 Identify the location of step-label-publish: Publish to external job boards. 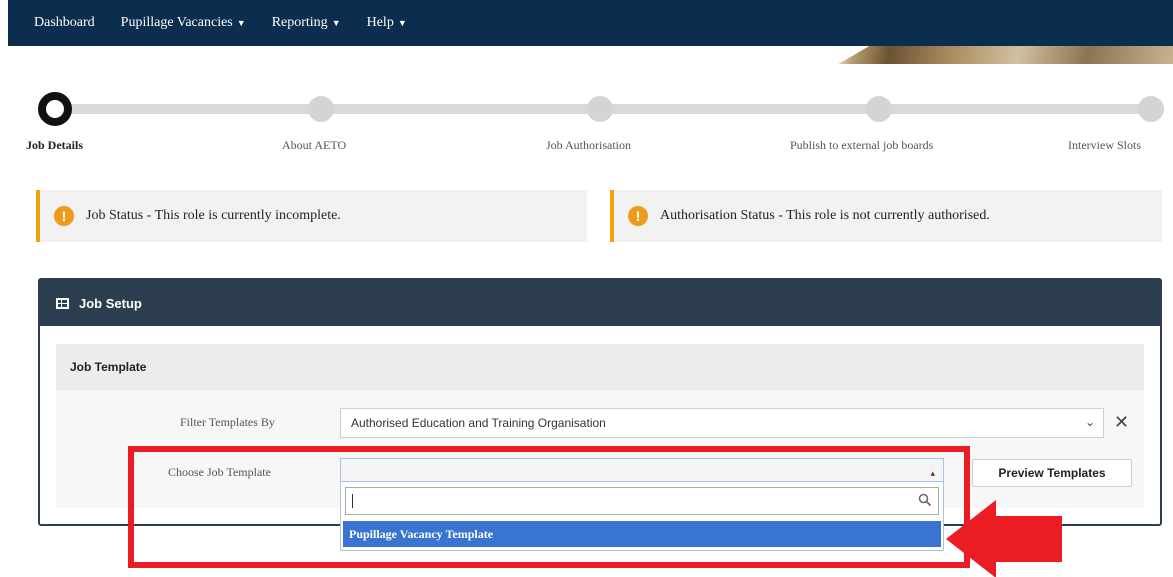
(861, 145).